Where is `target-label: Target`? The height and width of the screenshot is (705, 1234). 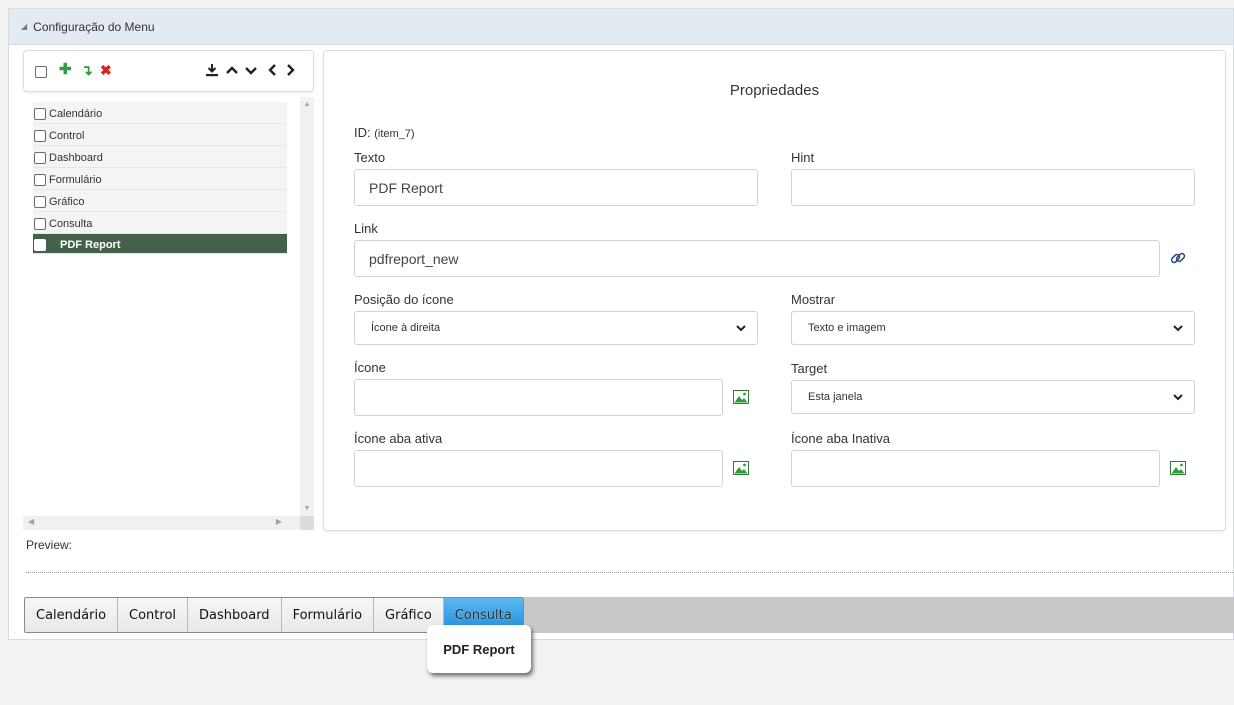 target-label: Target is located at coordinates (809, 368).